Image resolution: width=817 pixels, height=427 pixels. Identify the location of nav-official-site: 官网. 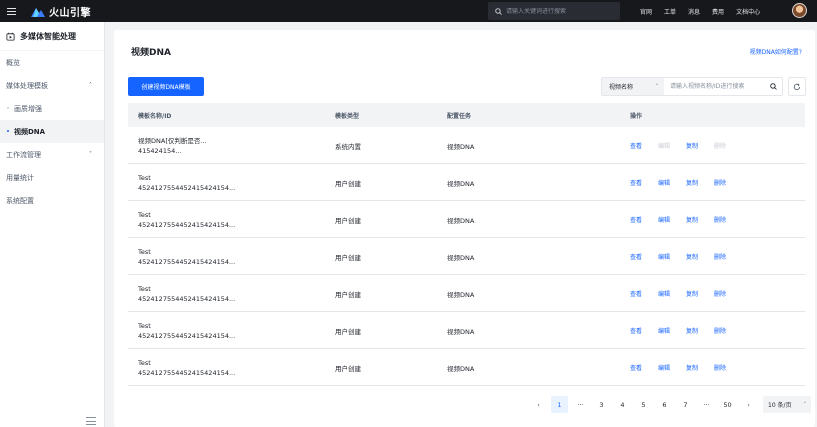
(646, 11).